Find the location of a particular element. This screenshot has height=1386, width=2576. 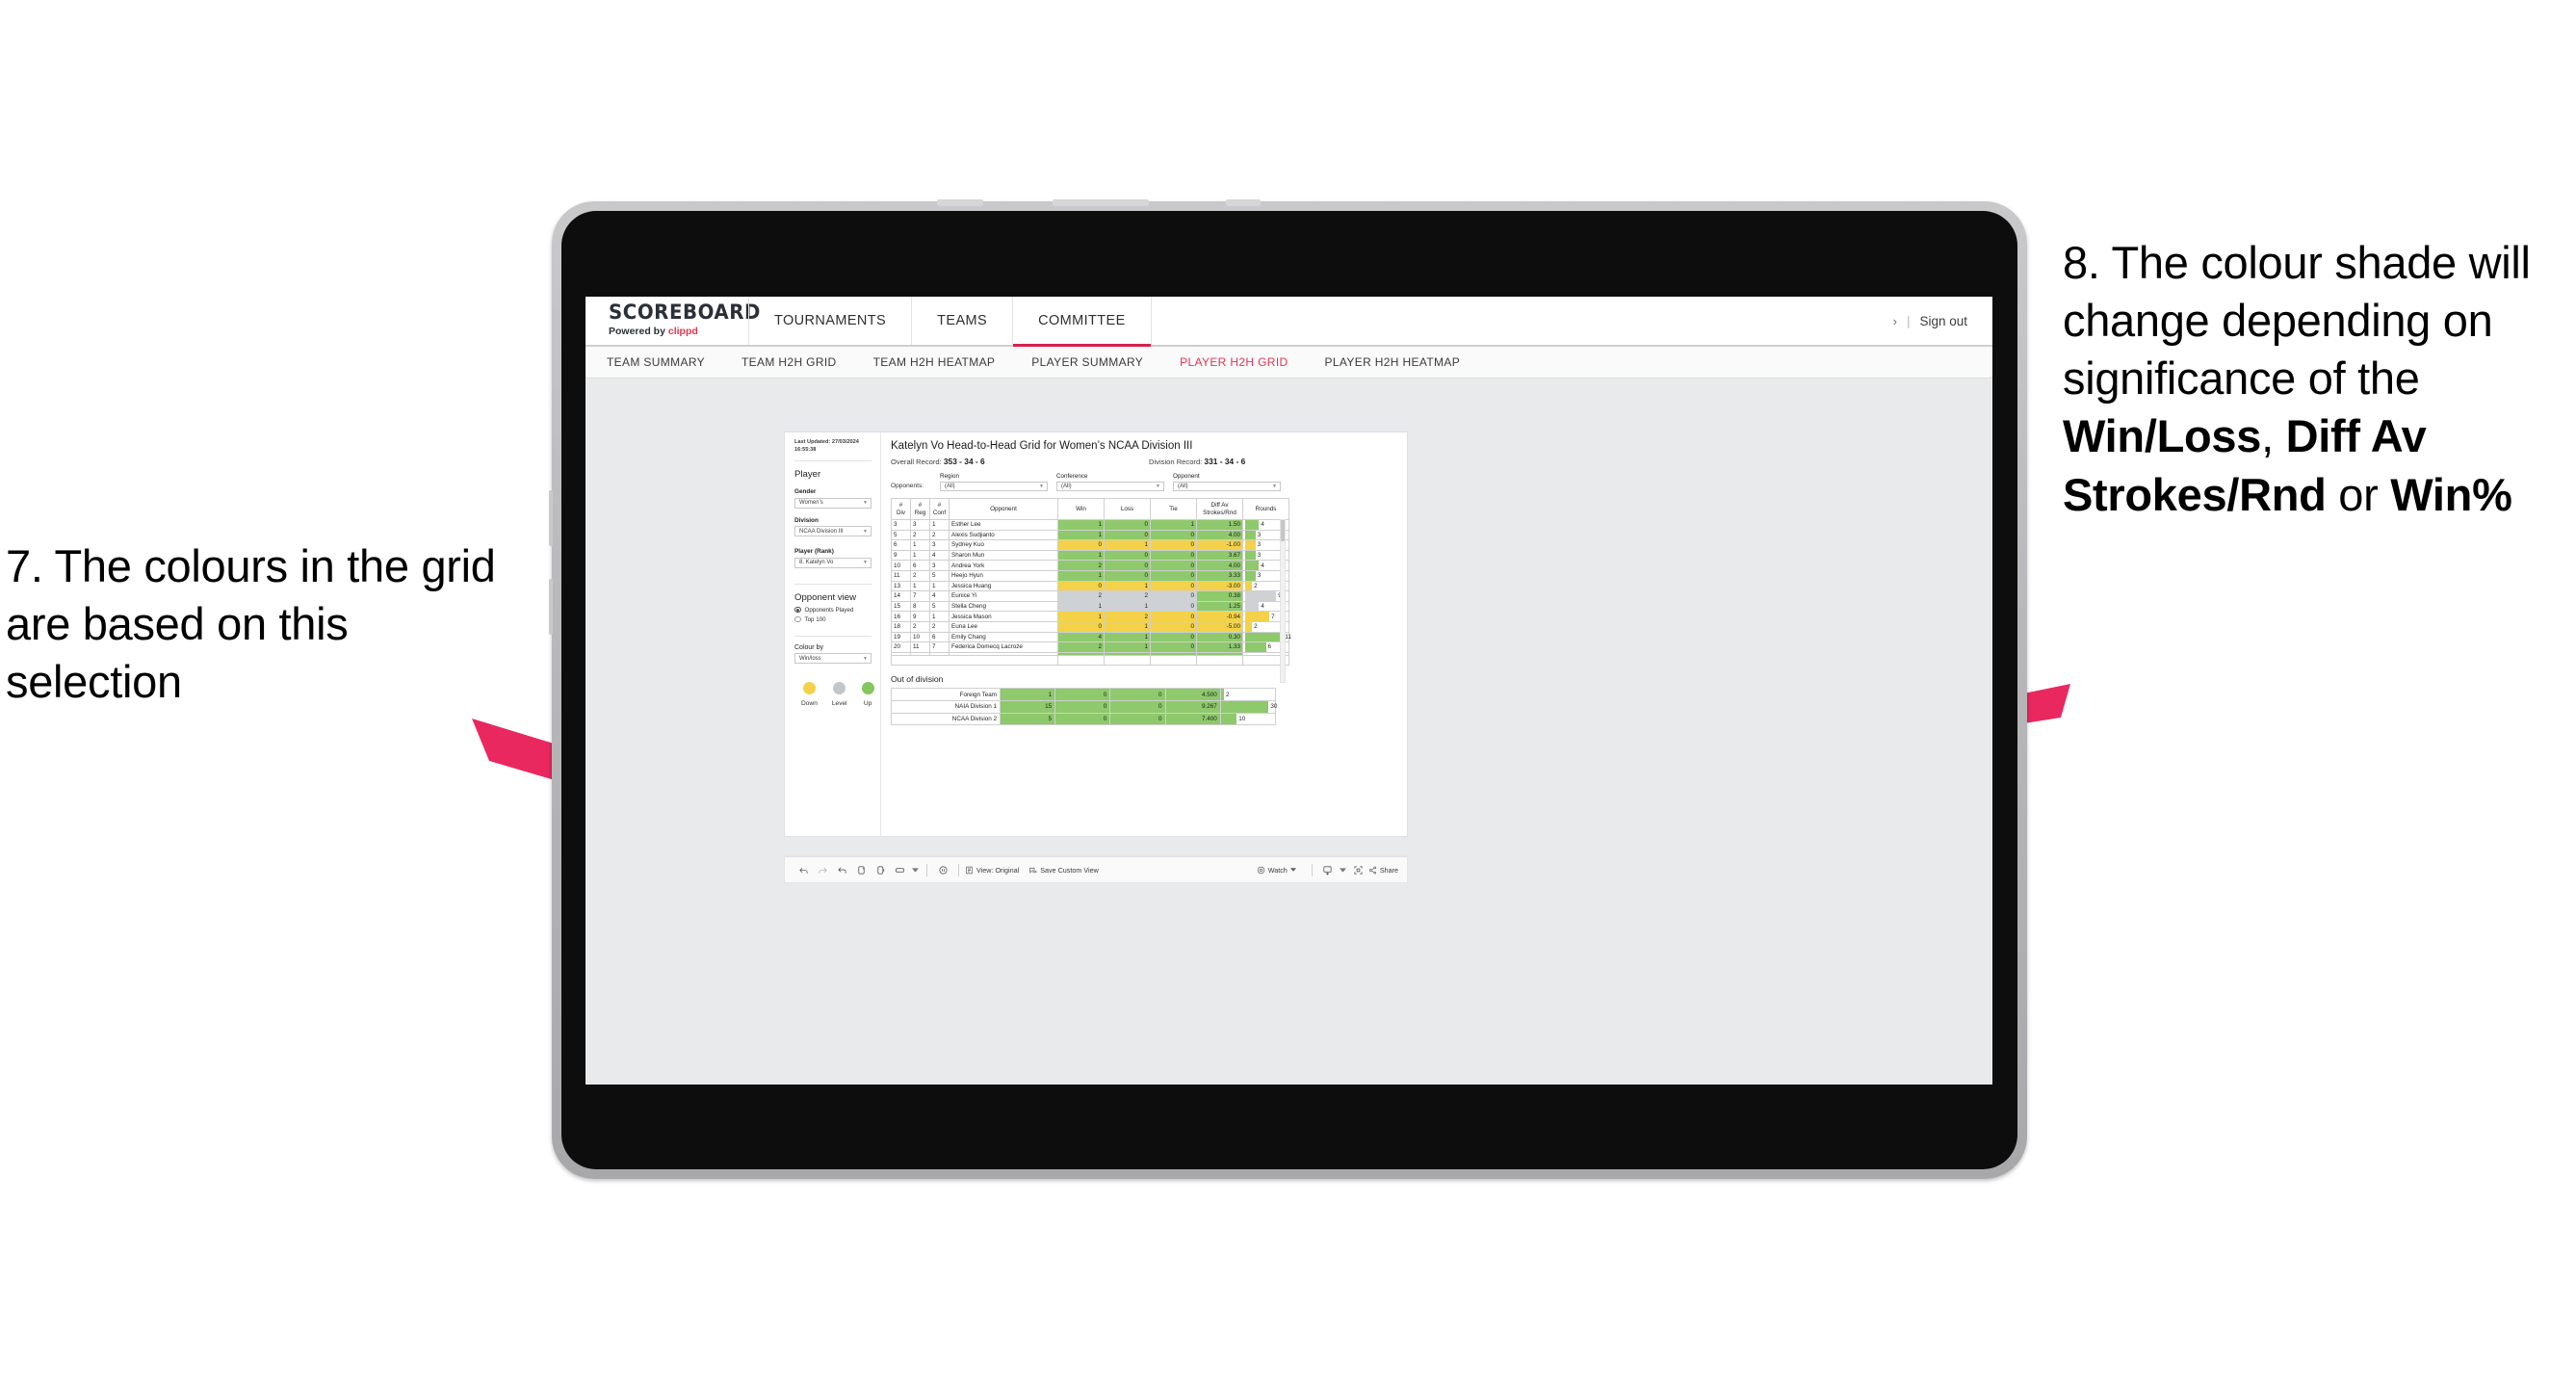

cell-opponent: Alexis Sudjianto is located at coordinates (1003, 535).